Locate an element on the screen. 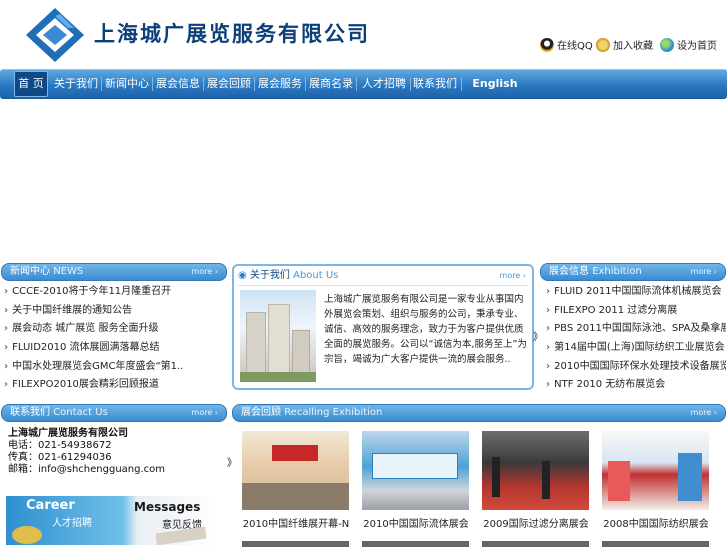  building-photo is located at coordinates (278, 336).